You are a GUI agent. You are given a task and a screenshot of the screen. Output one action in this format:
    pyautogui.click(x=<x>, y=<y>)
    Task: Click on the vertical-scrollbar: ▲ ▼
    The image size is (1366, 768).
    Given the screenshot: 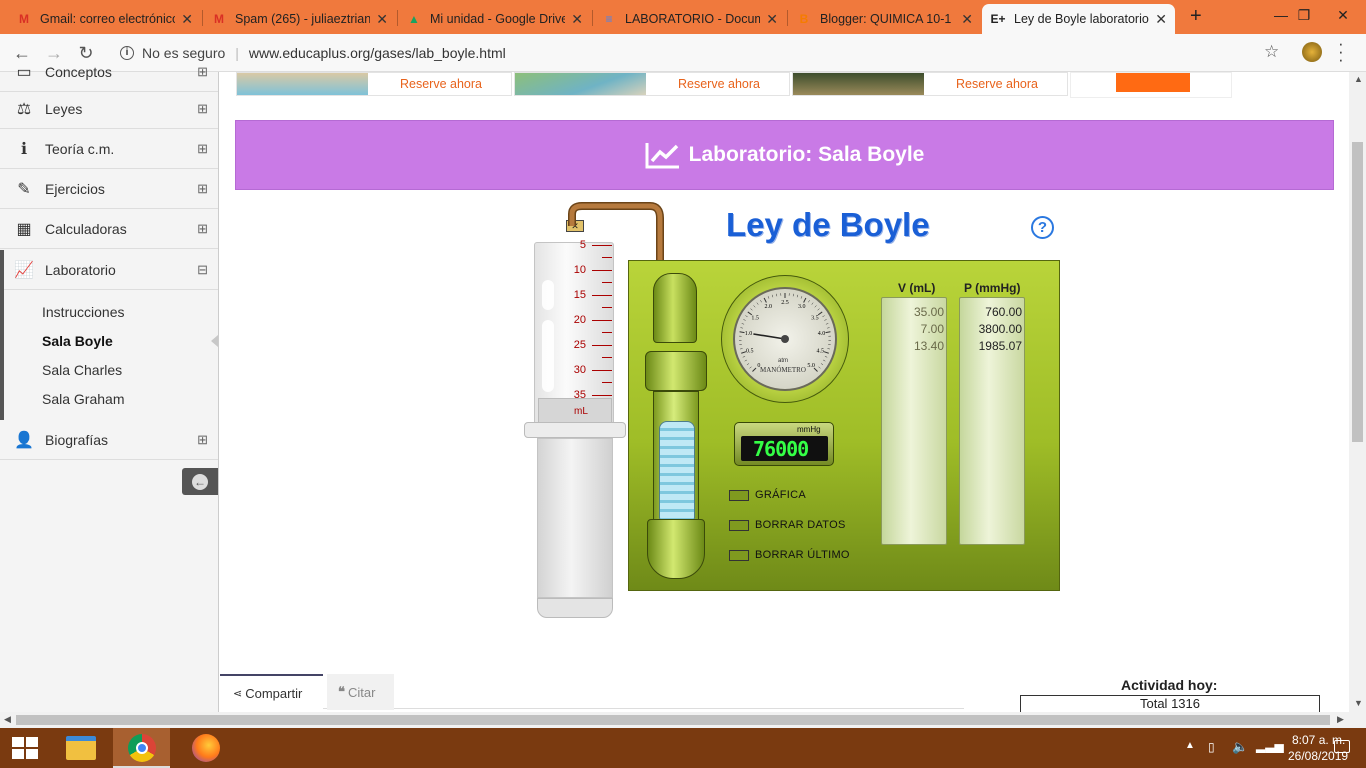 What is the action you would take?
    pyautogui.click(x=1357, y=392)
    